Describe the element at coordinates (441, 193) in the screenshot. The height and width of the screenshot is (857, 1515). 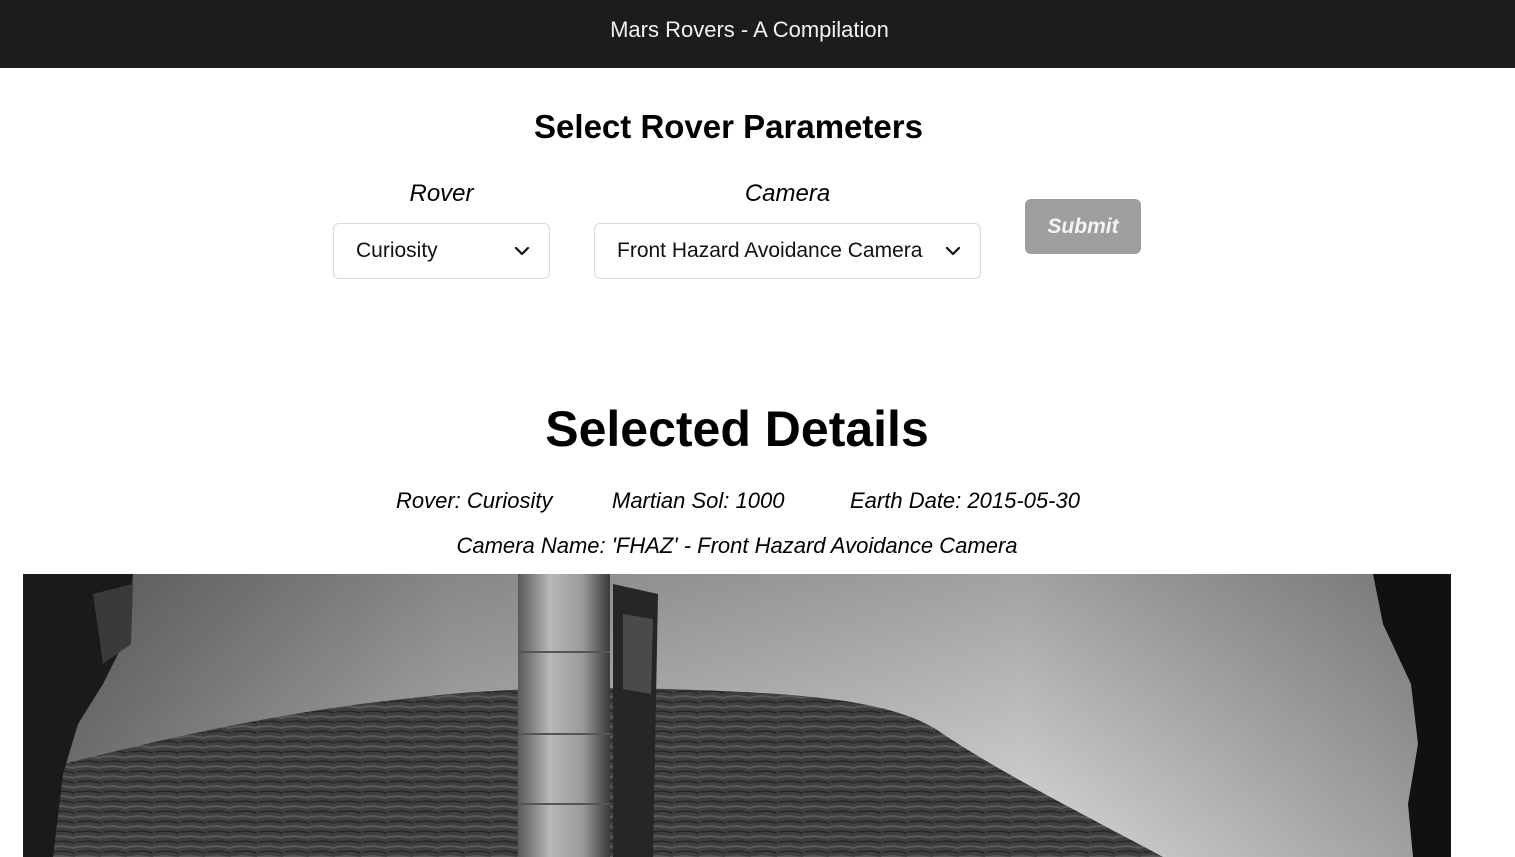
I see `rover-label: Rover` at that location.